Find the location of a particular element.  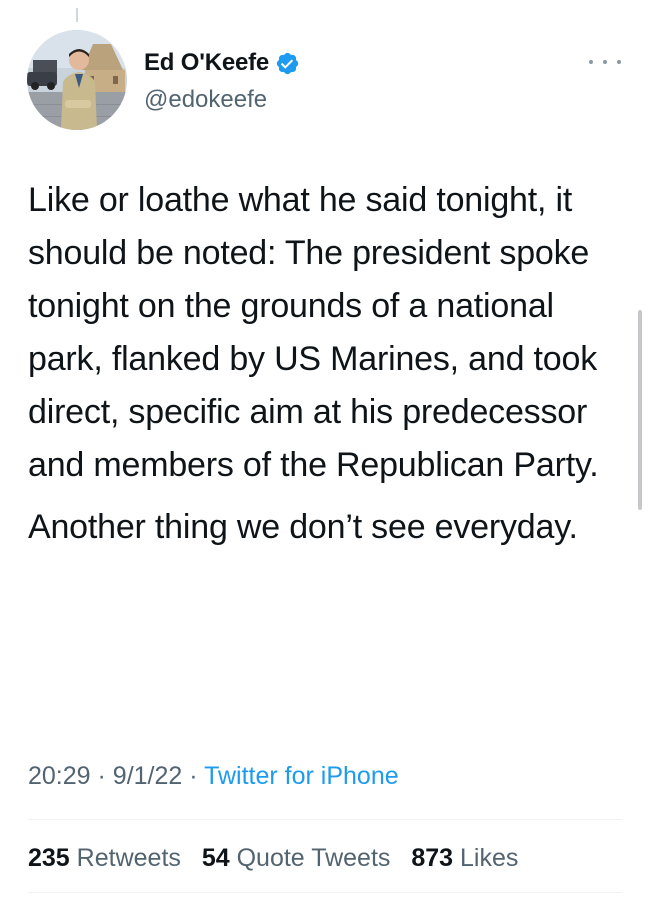

tweet-metadata: 20:29 · 9/1/22 · Twitter for iPhone is located at coordinates (213, 776).